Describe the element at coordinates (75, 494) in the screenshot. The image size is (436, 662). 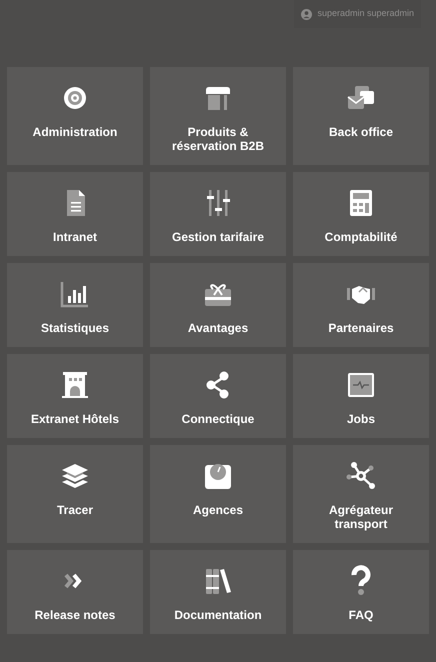
I see `app-tile: Tracer` at that location.